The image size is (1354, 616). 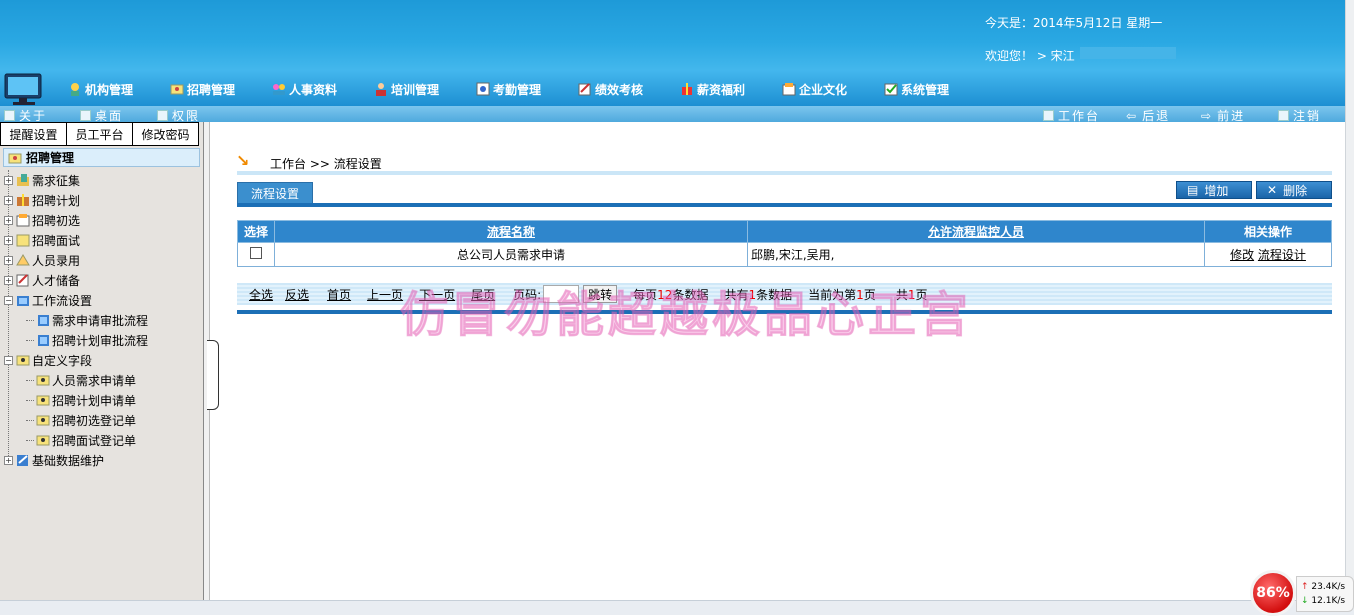 What do you see at coordinates (100, 360) in the screenshot?
I see `tree-node-custom-fields: − 自定义字段` at bounding box center [100, 360].